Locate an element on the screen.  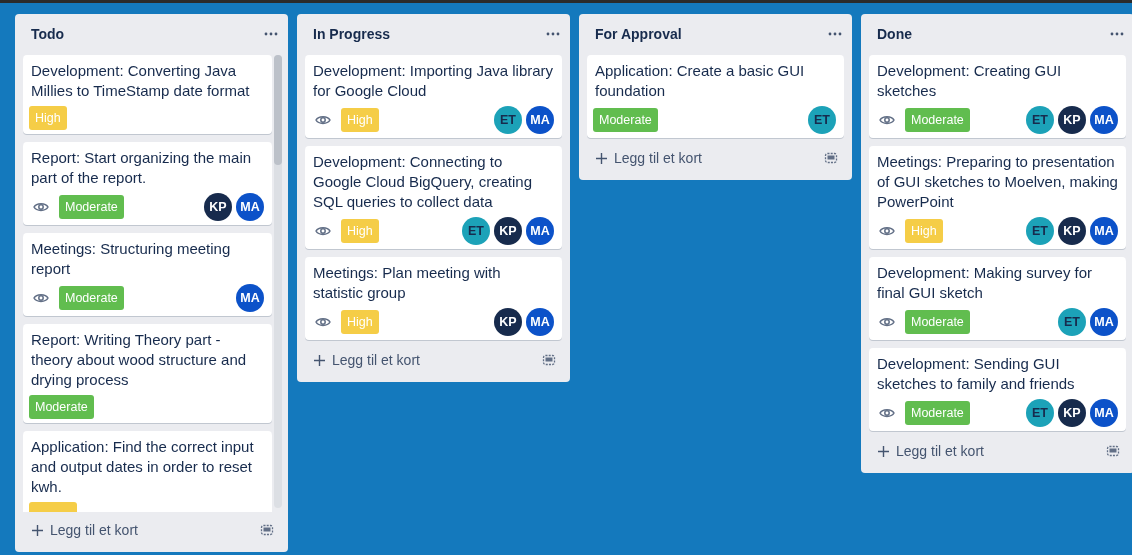
task-card: Development: Making survey for final GUI sketch Moderate ET MA is located at coordinates (997, 298).